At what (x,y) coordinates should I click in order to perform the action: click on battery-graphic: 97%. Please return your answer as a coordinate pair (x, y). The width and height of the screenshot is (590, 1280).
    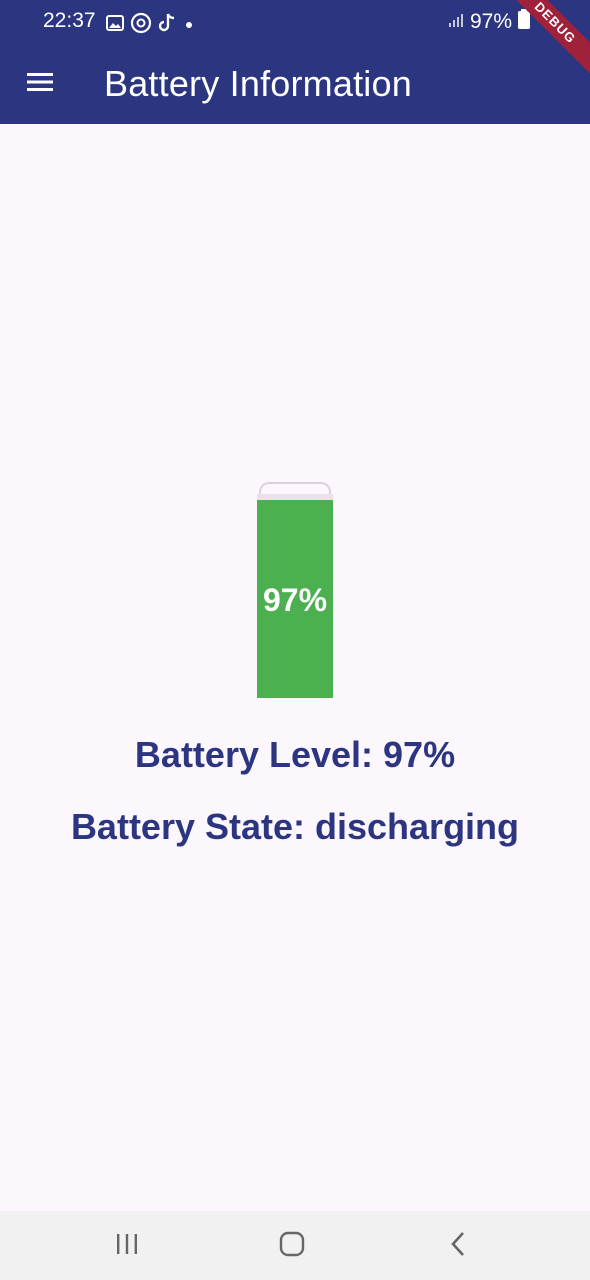
    Looking at the image, I should click on (295, 590).